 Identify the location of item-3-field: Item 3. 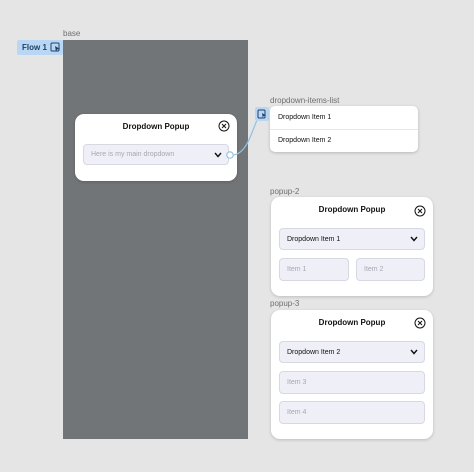
(352, 382).